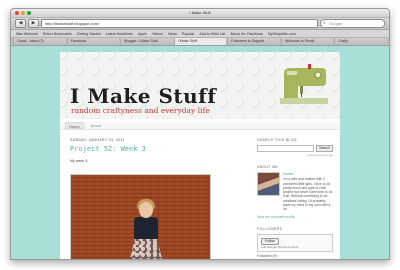  I want to click on followers-heading: FOLLOWERS, so click(270, 228).